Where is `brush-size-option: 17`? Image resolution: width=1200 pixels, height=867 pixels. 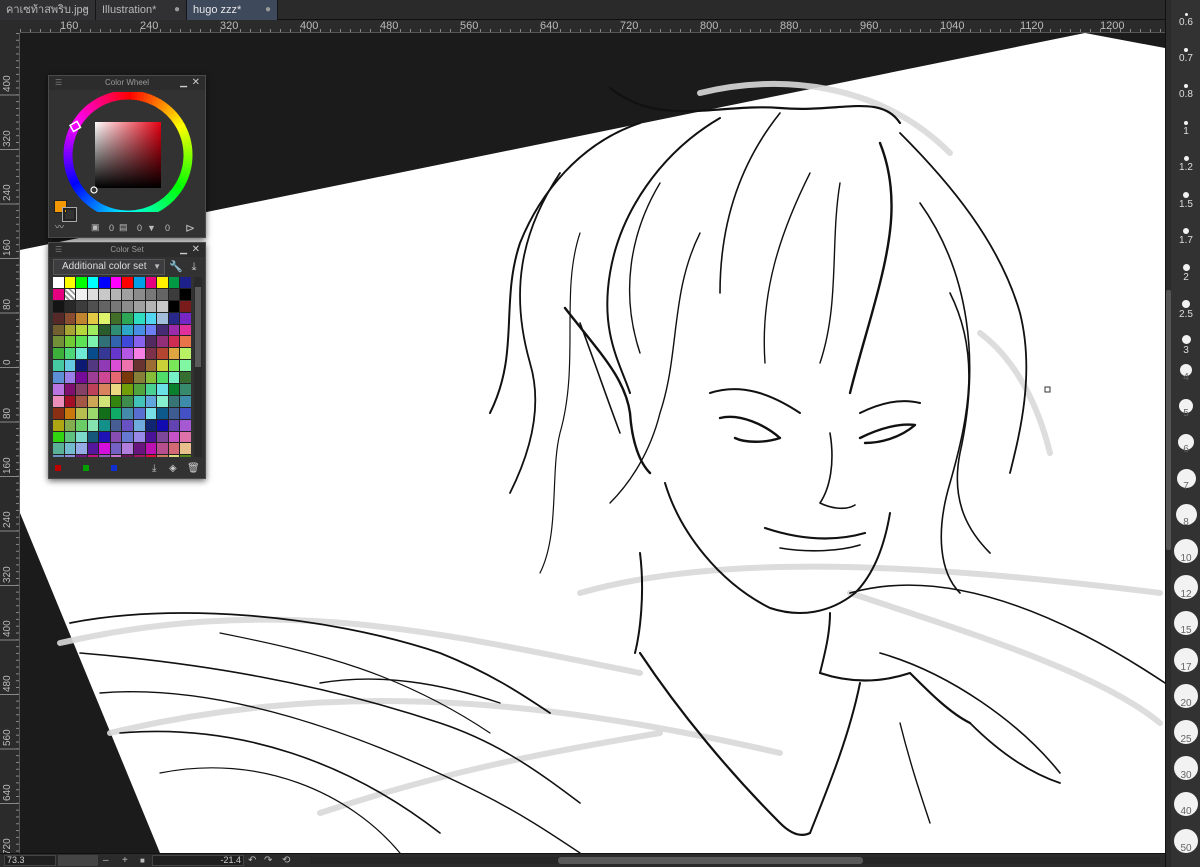
brush-size-option: 17 is located at coordinates (1185, 660).